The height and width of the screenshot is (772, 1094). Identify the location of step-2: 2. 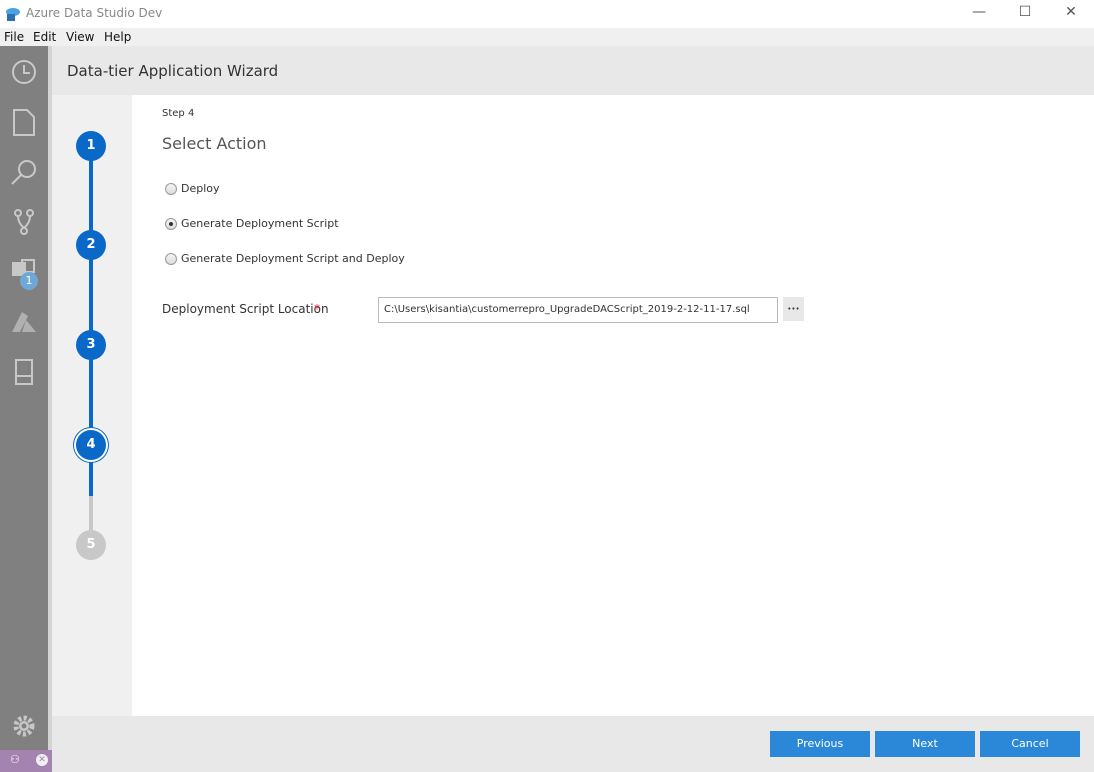
(91, 245).